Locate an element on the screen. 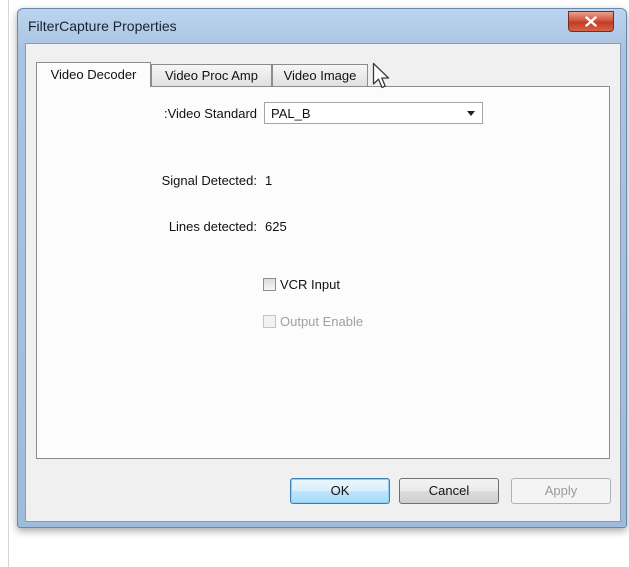 The height and width of the screenshot is (567, 629). page-left-border is located at coordinates (8, 283).